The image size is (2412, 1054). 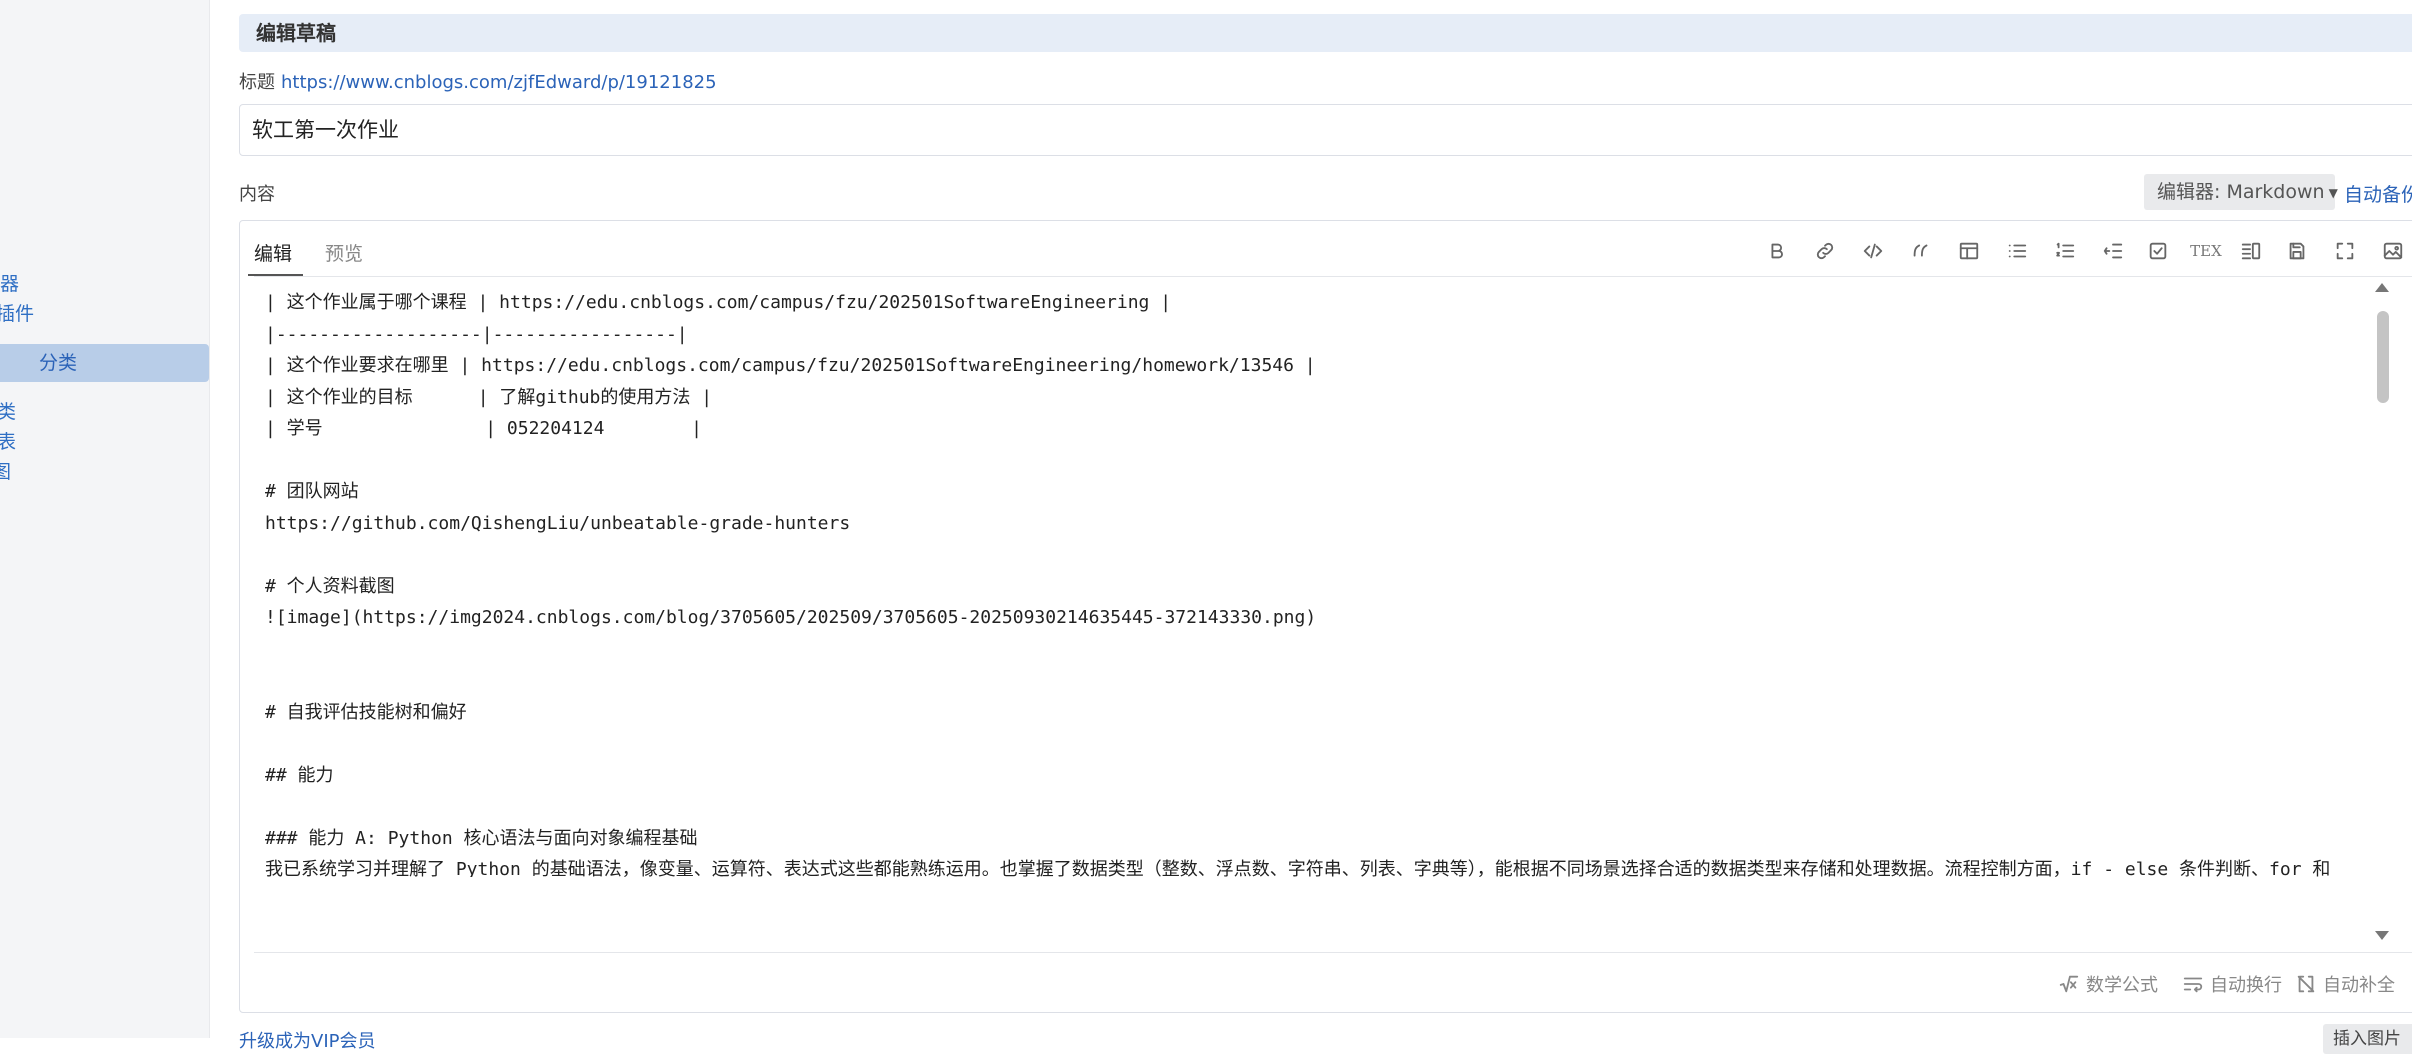 I want to click on tab-edit: 编辑, so click(x=273, y=252).